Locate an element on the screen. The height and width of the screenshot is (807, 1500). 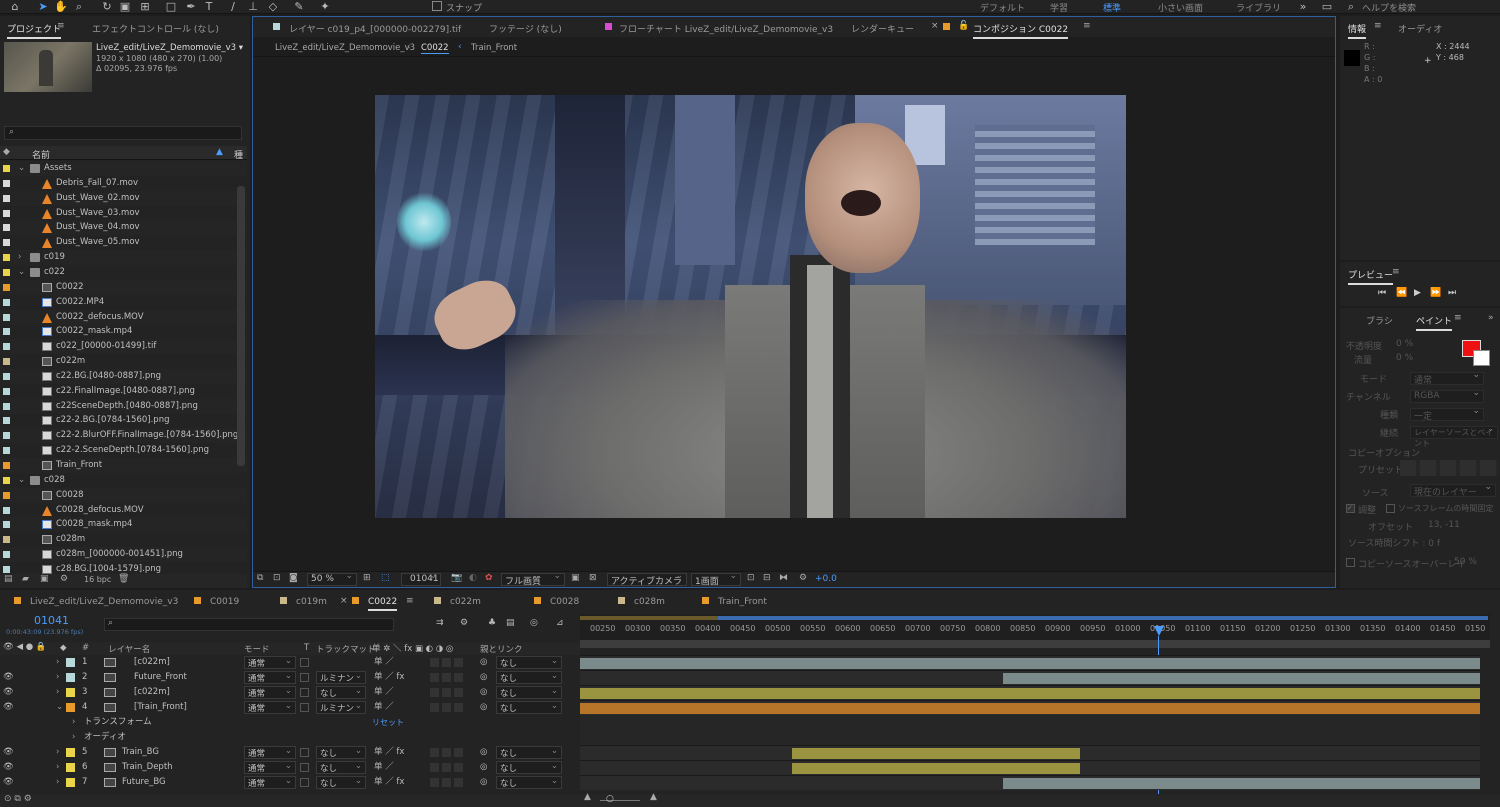
show-snapshot-icon: ◐ is located at coordinates (473, 578).